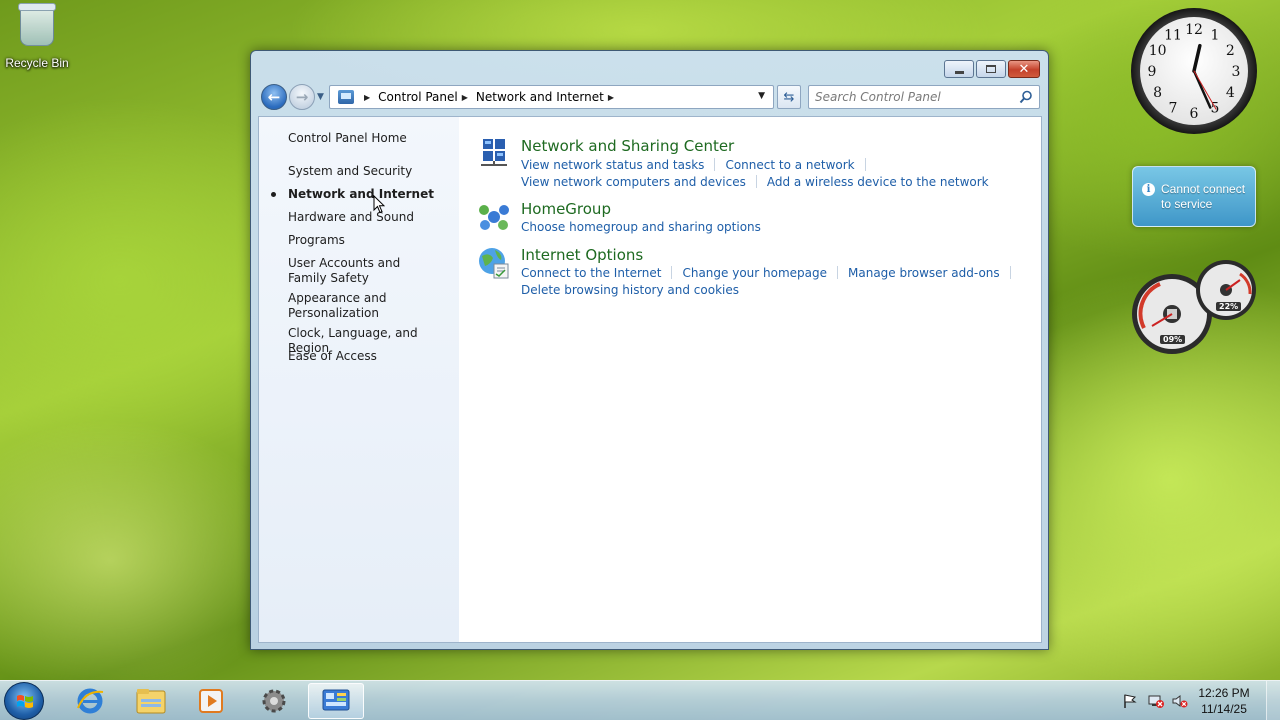  I want to click on current-page-bullet, so click(273, 194).